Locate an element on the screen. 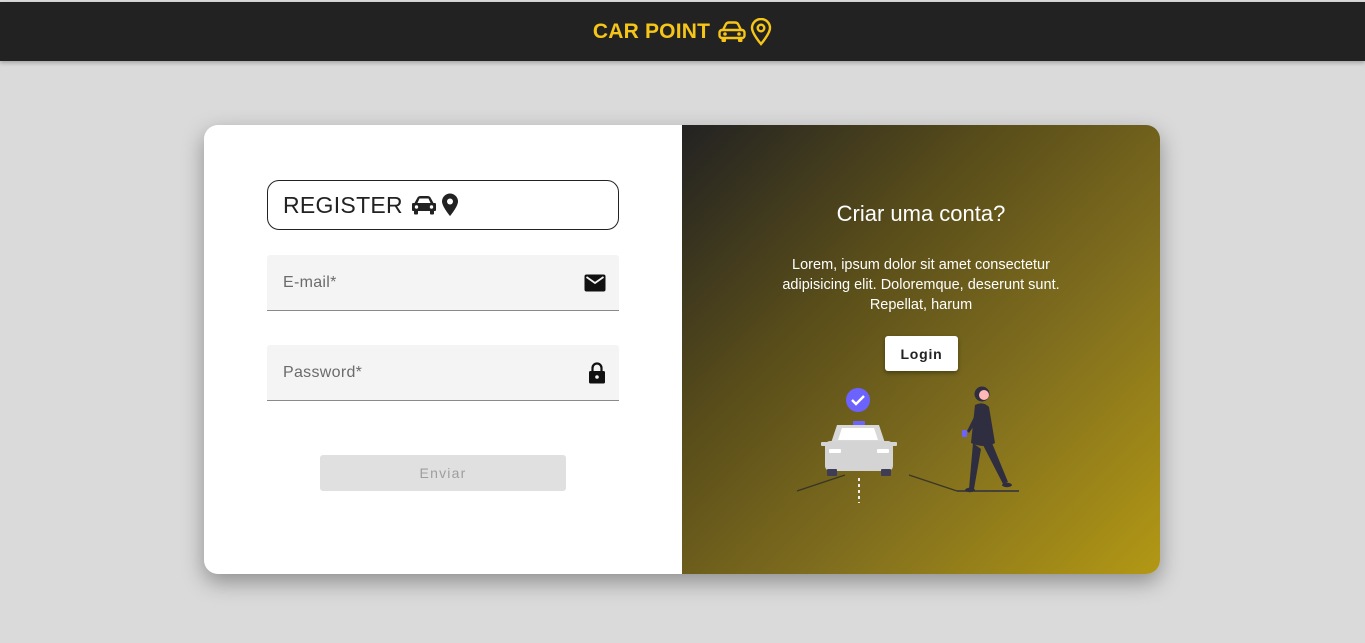 Image resolution: width=1365 pixels, height=643 pixels. password-field is located at coordinates (443, 373).